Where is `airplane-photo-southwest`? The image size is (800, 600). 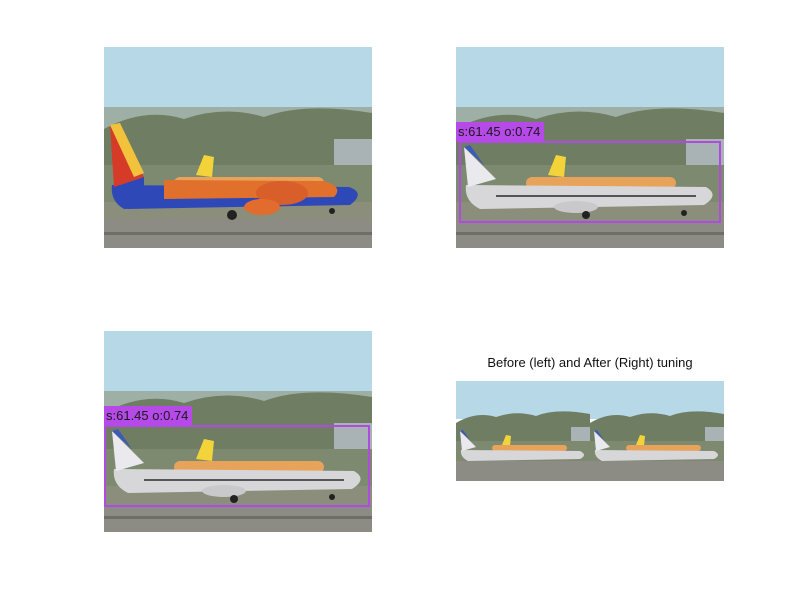
airplane-photo-southwest is located at coordinates (238, 147).